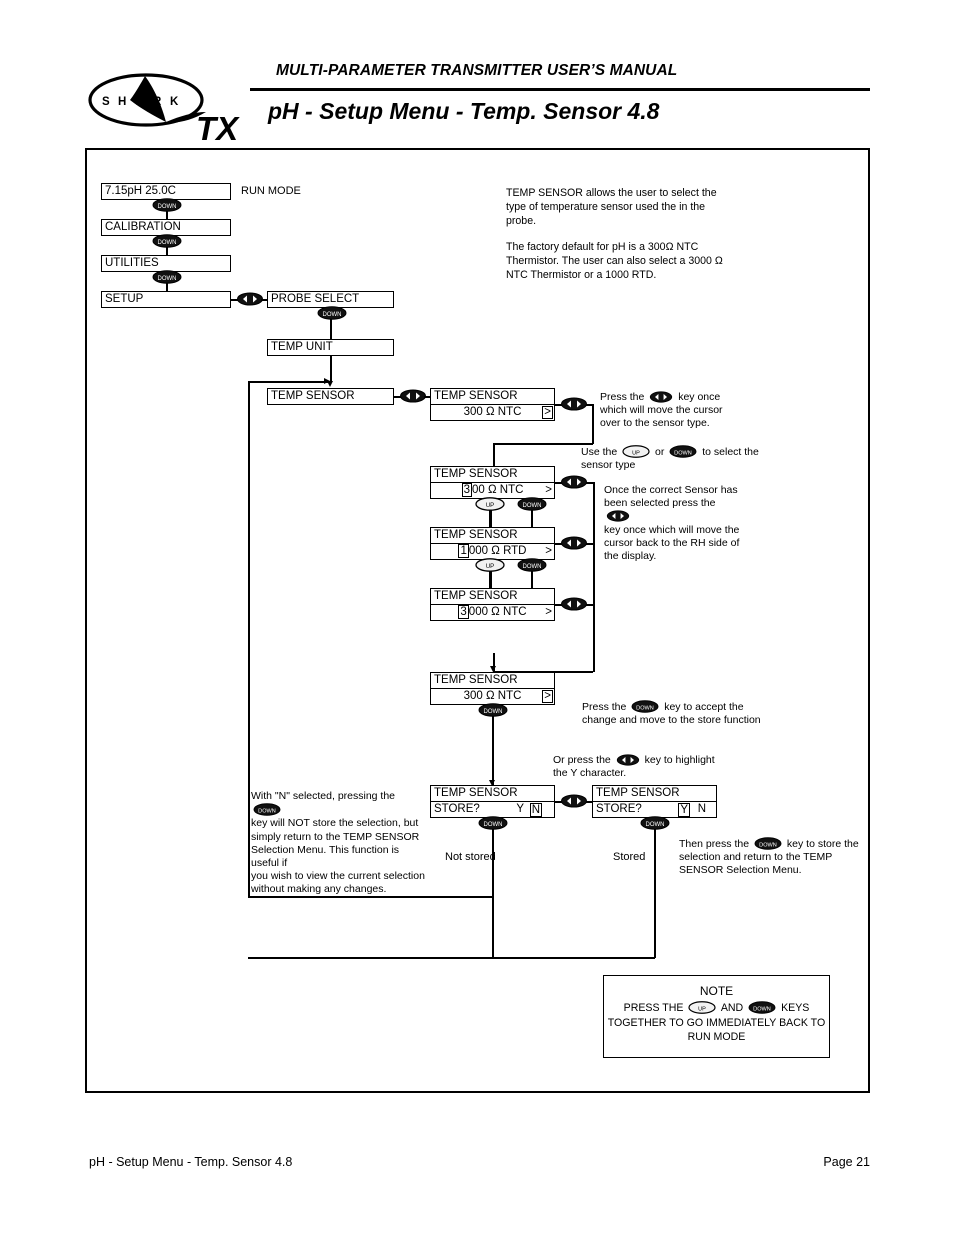  What do you see at coordinates (520, 809) in the screenshot?
I see `store-yes: Y` at bounding box center [520, 809].